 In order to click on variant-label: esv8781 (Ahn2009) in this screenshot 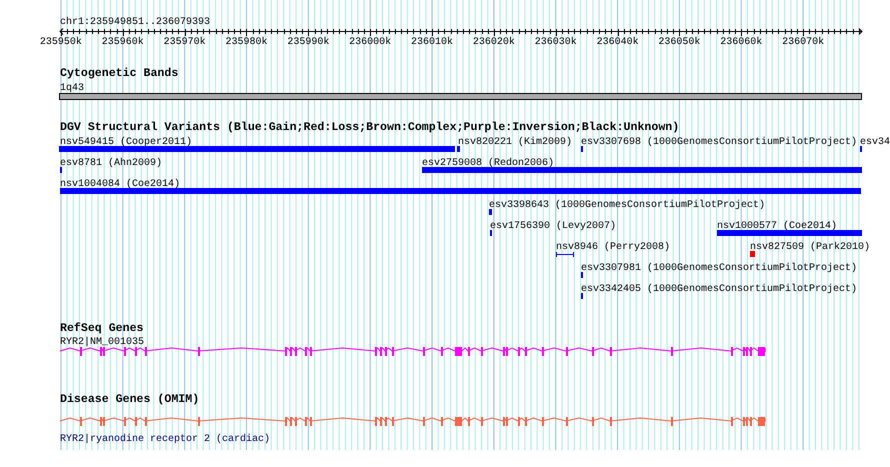, I will do `click(111, 163)`.